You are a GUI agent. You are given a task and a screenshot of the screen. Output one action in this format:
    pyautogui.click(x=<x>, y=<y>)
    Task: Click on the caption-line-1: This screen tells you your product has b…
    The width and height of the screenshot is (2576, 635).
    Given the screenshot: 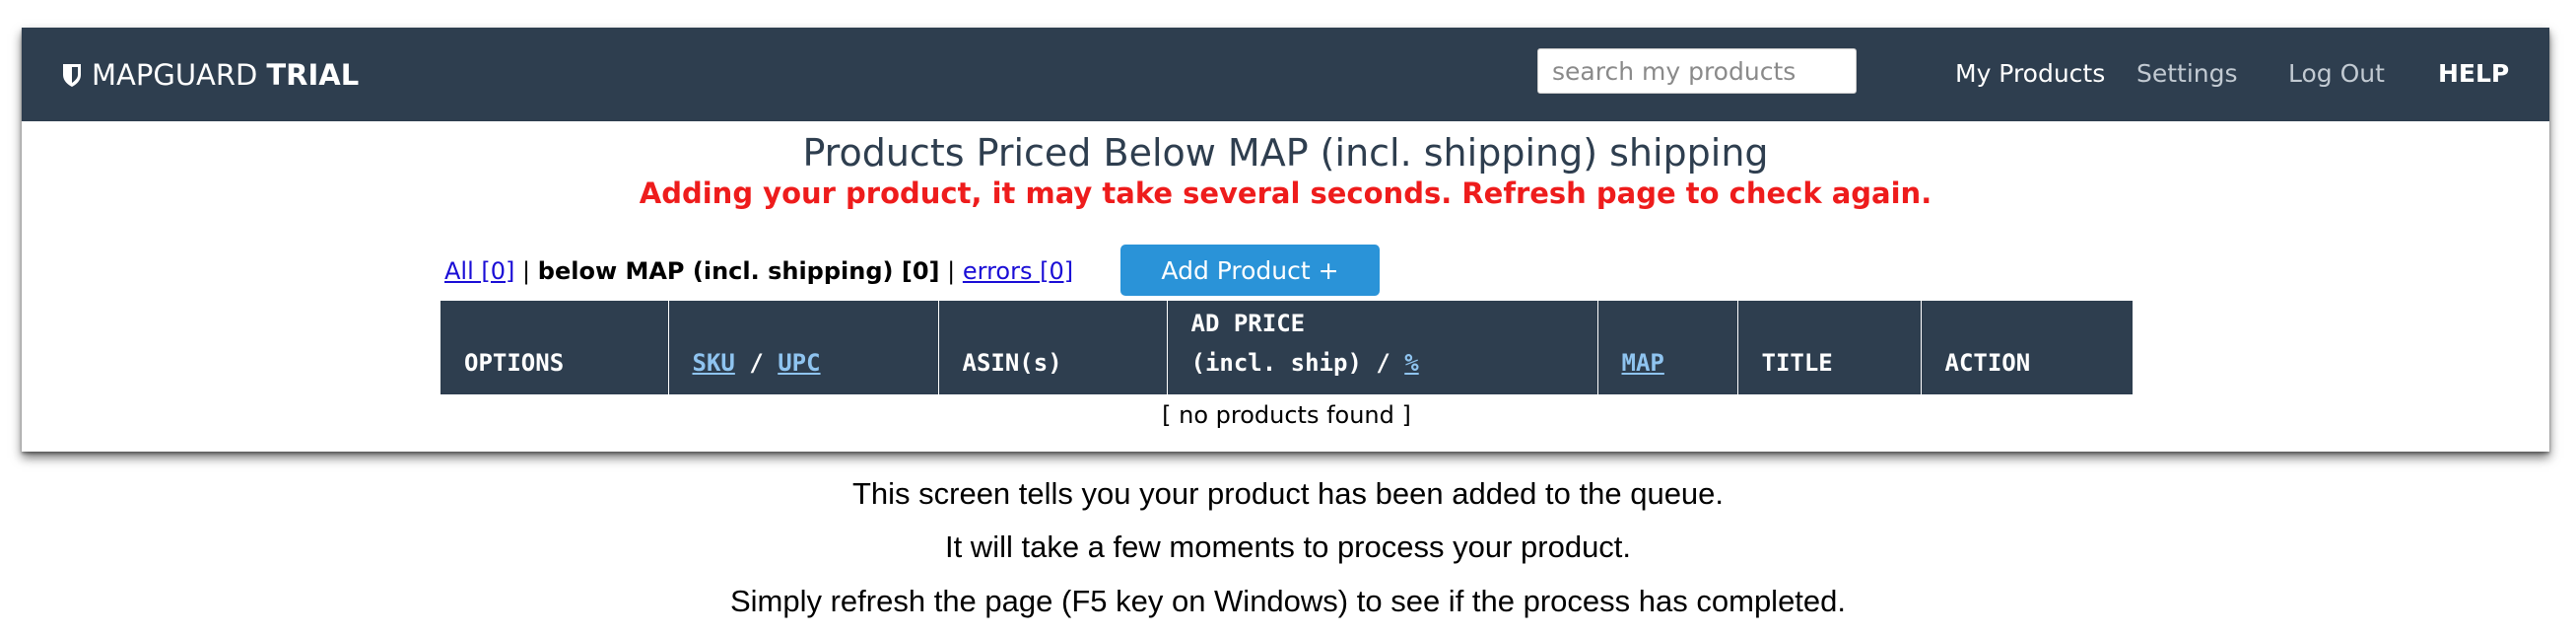 What is the action you would take?
    pyautogui.click(x=1288, y=493)
    